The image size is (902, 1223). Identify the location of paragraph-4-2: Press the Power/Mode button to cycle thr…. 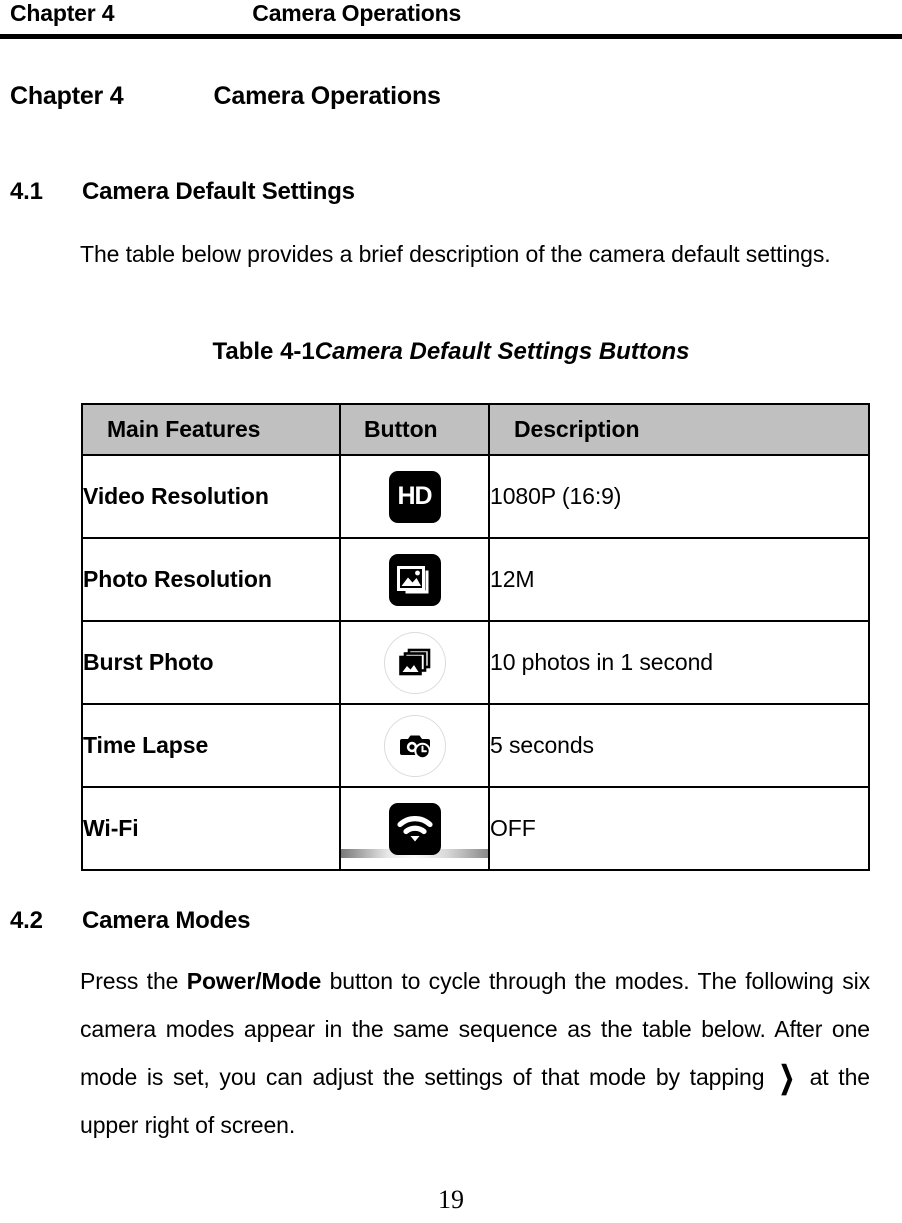
(475, 1053).